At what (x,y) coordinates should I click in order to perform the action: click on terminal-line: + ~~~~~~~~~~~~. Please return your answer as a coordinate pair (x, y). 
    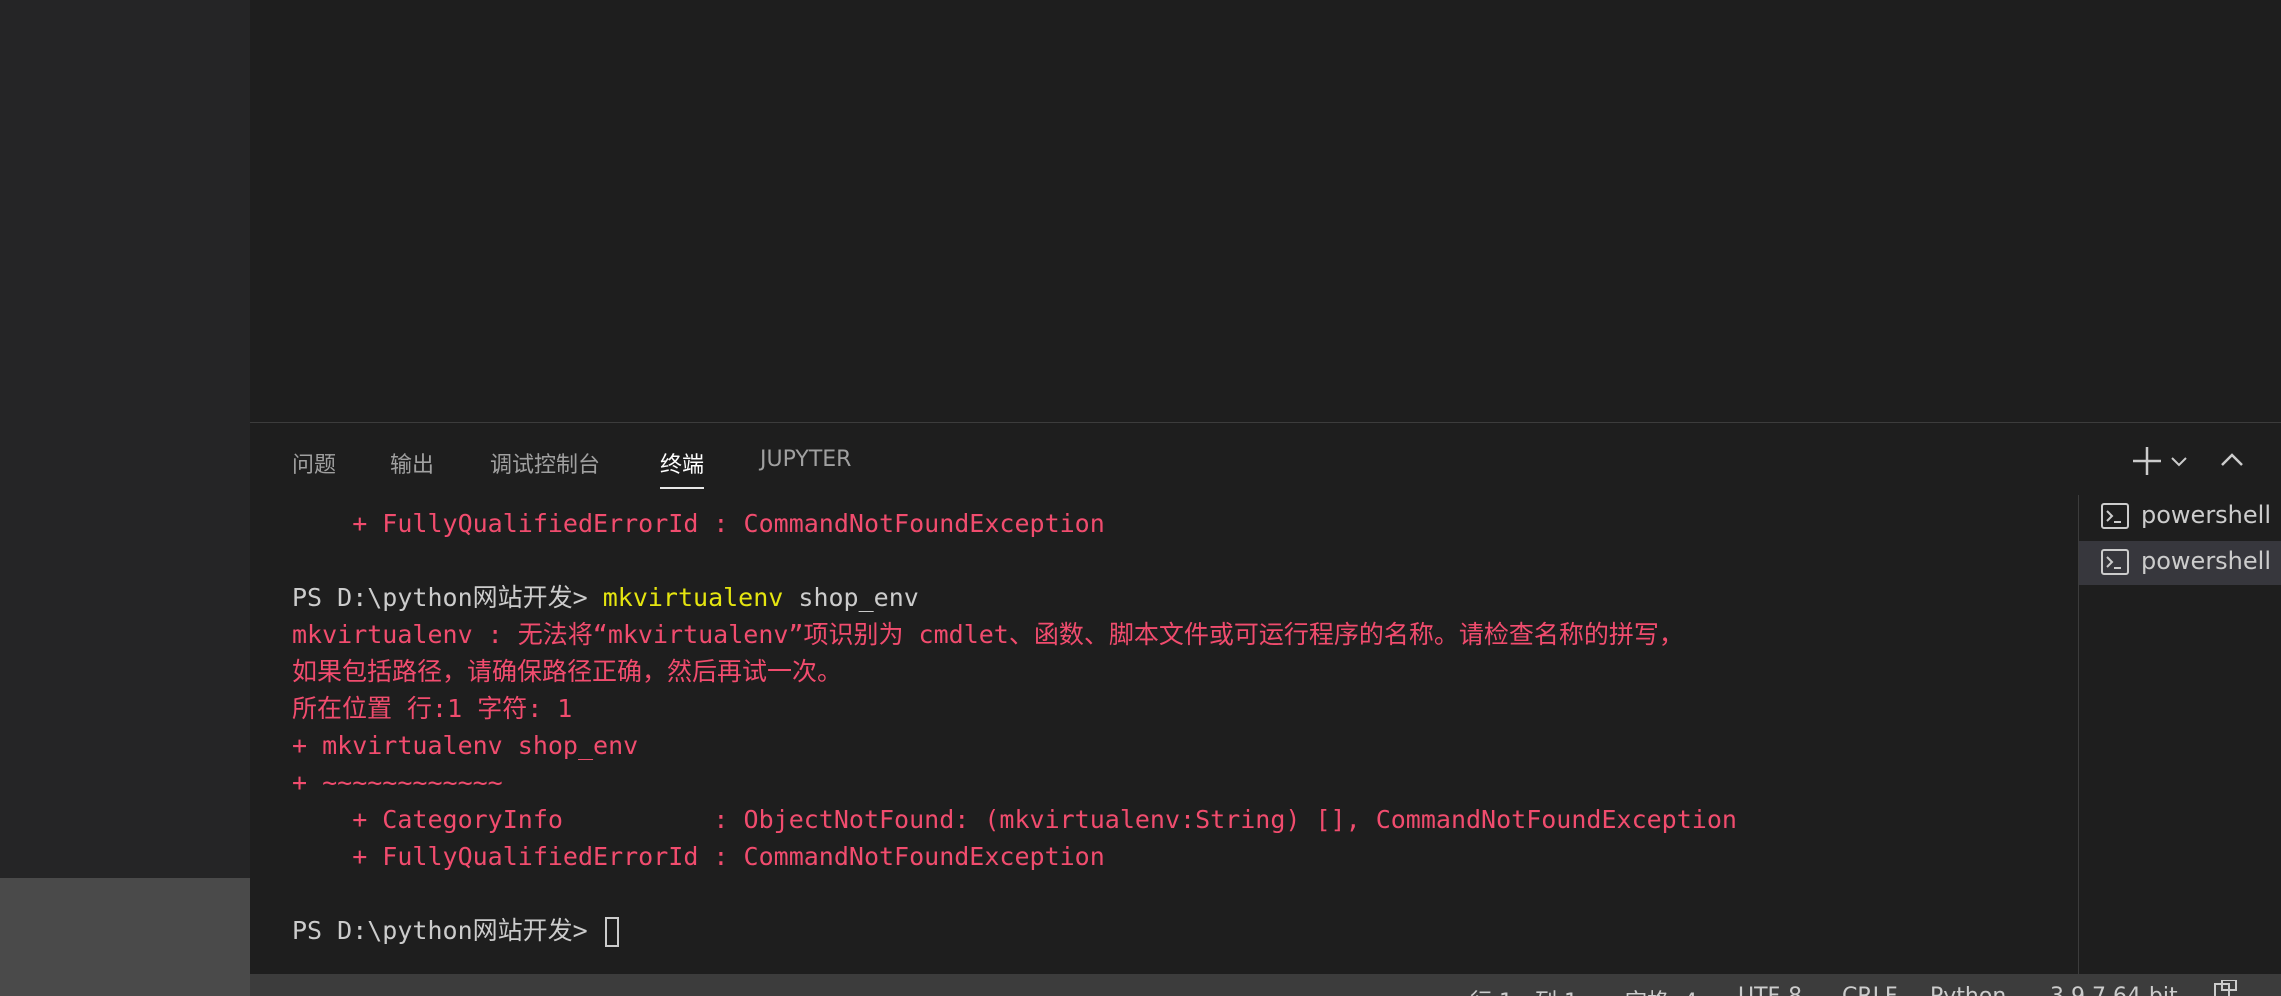
    Looking at the image, I should click on (397, 782).